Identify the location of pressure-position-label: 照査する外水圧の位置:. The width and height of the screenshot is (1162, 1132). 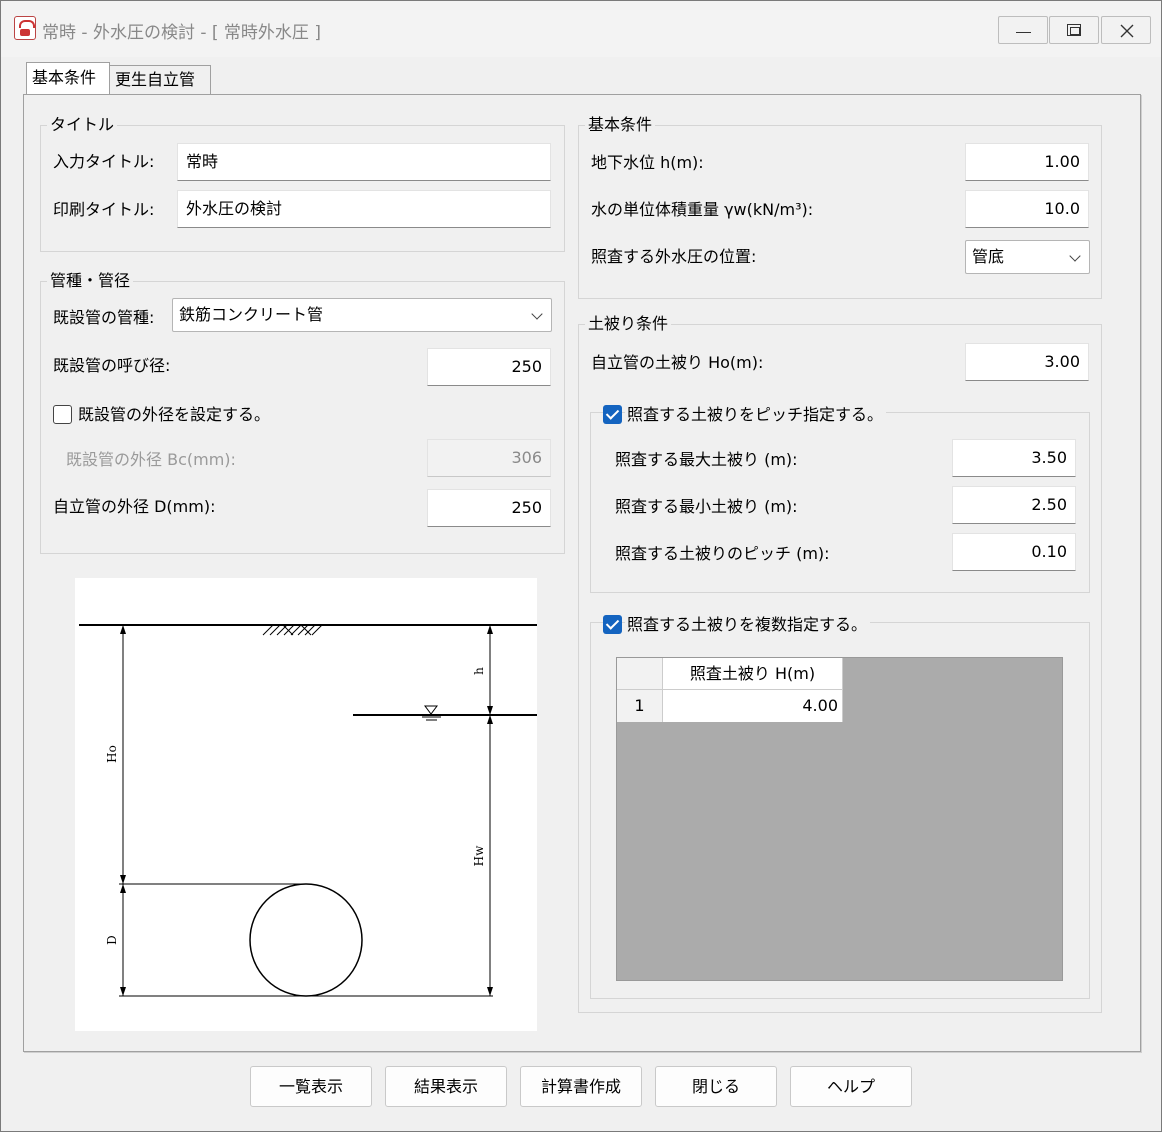
(674, 256).